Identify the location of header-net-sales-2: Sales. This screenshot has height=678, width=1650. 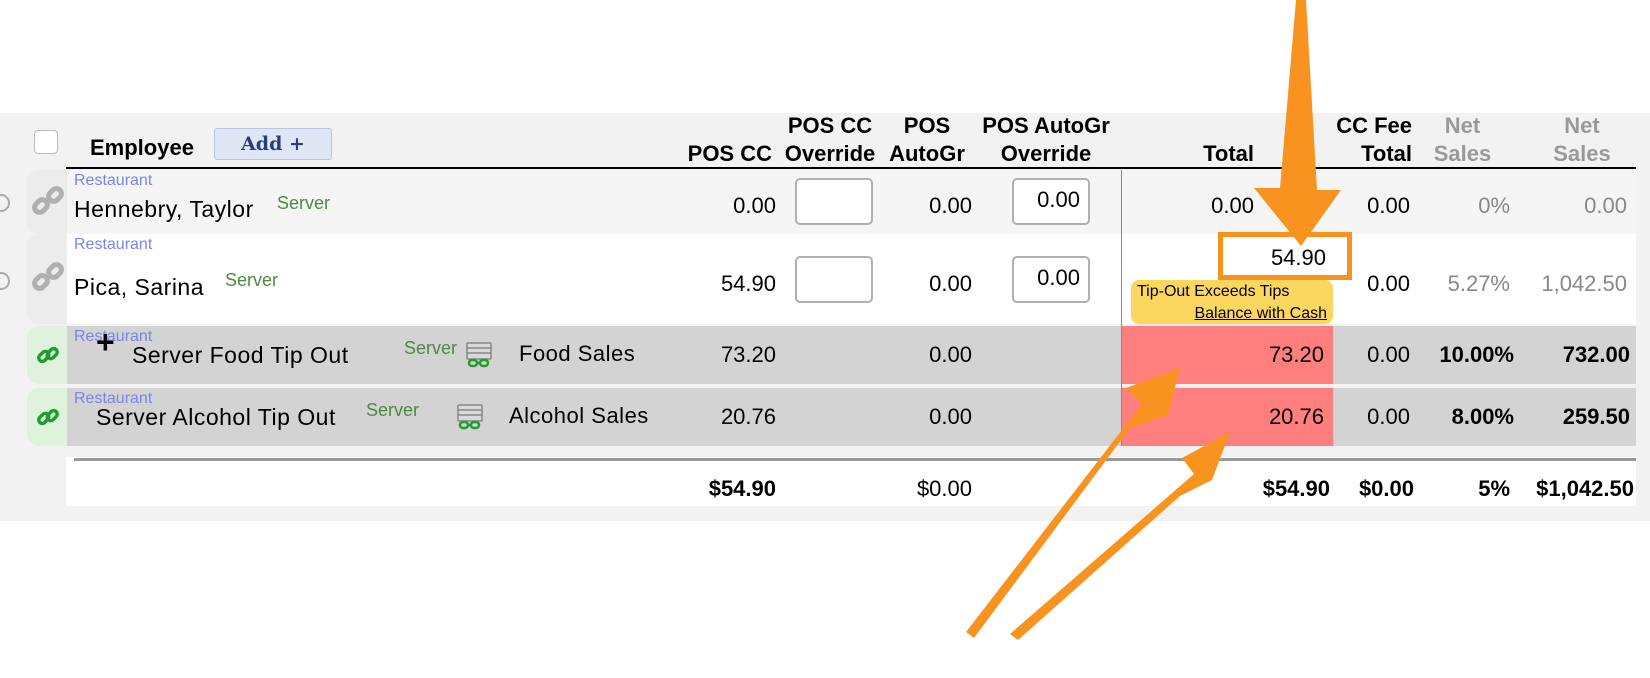
(1582, 153).